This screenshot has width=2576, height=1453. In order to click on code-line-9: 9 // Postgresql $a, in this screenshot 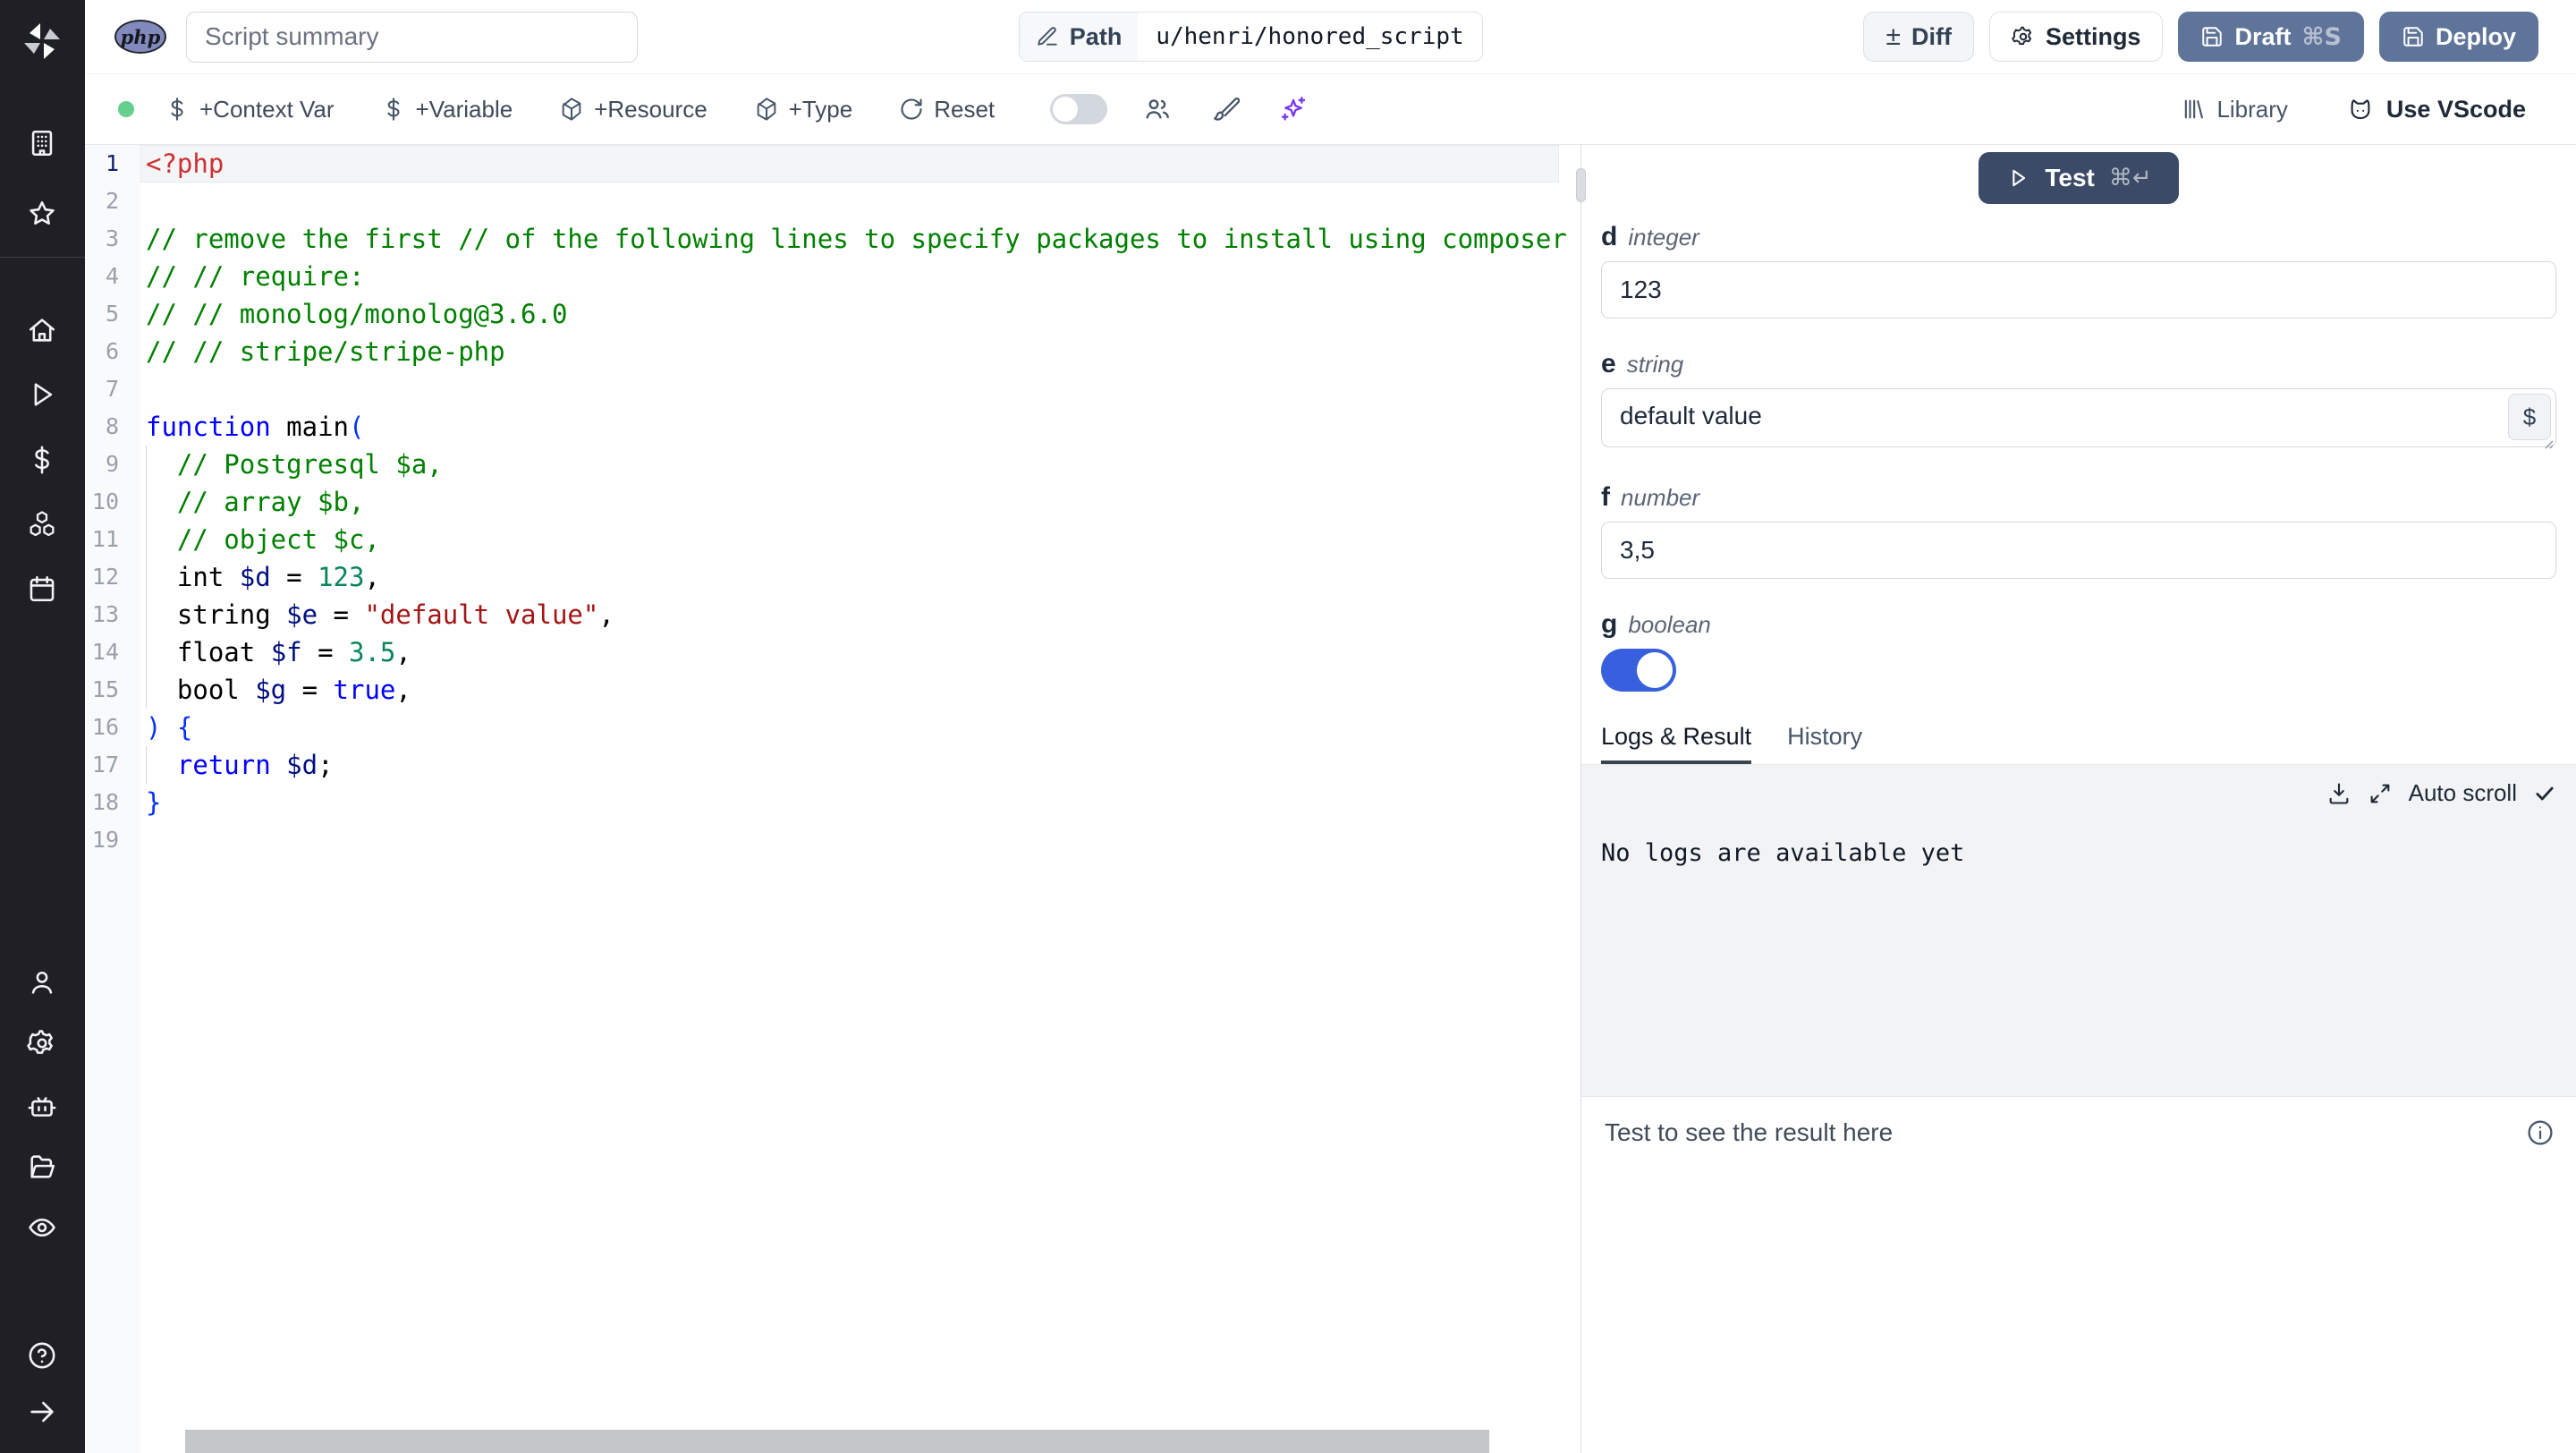, I will do `click(832, 464)`.